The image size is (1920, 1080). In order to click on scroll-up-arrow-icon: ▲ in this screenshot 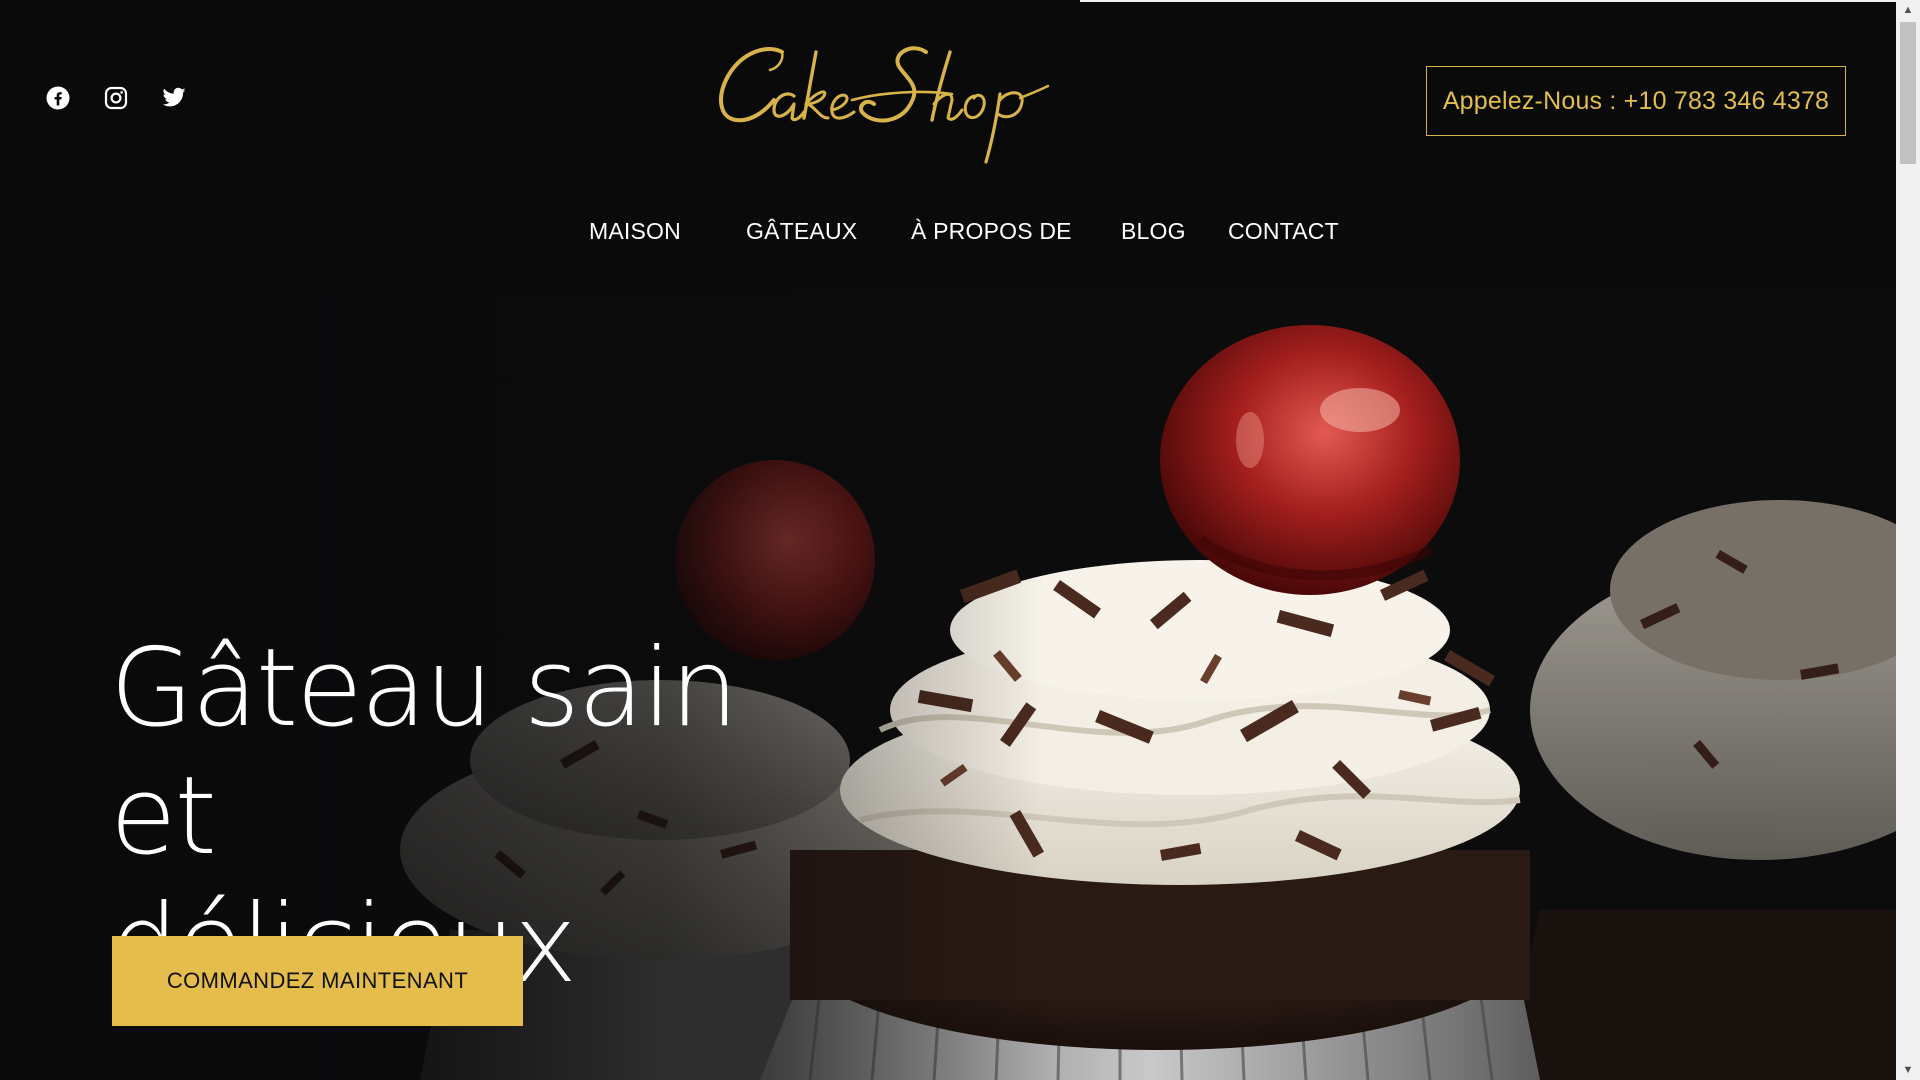, I will do `click(1908, 10)`.